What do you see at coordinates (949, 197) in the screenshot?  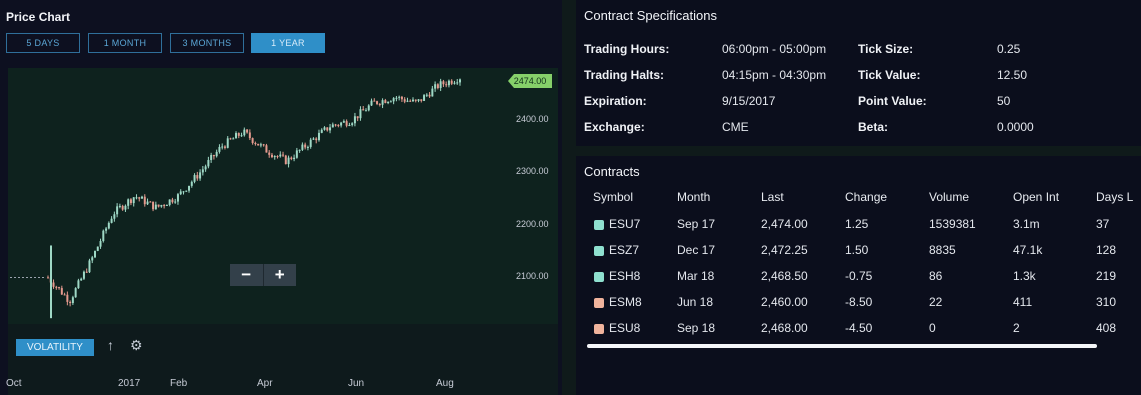 I see `col-header-volume: Volume` at bounding box center [949, 197].